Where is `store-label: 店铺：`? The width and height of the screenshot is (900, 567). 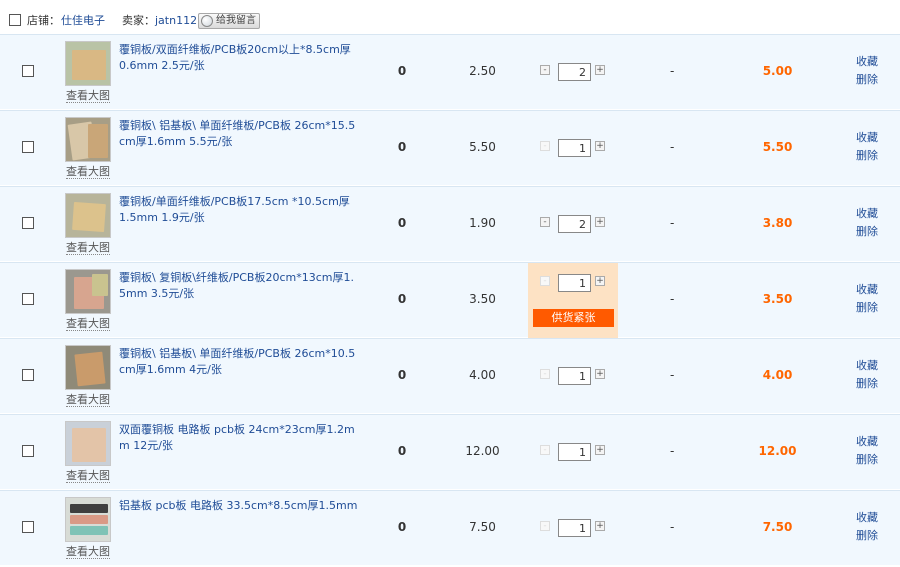 store-label: 店铺： is located at coordinates (43, 20).